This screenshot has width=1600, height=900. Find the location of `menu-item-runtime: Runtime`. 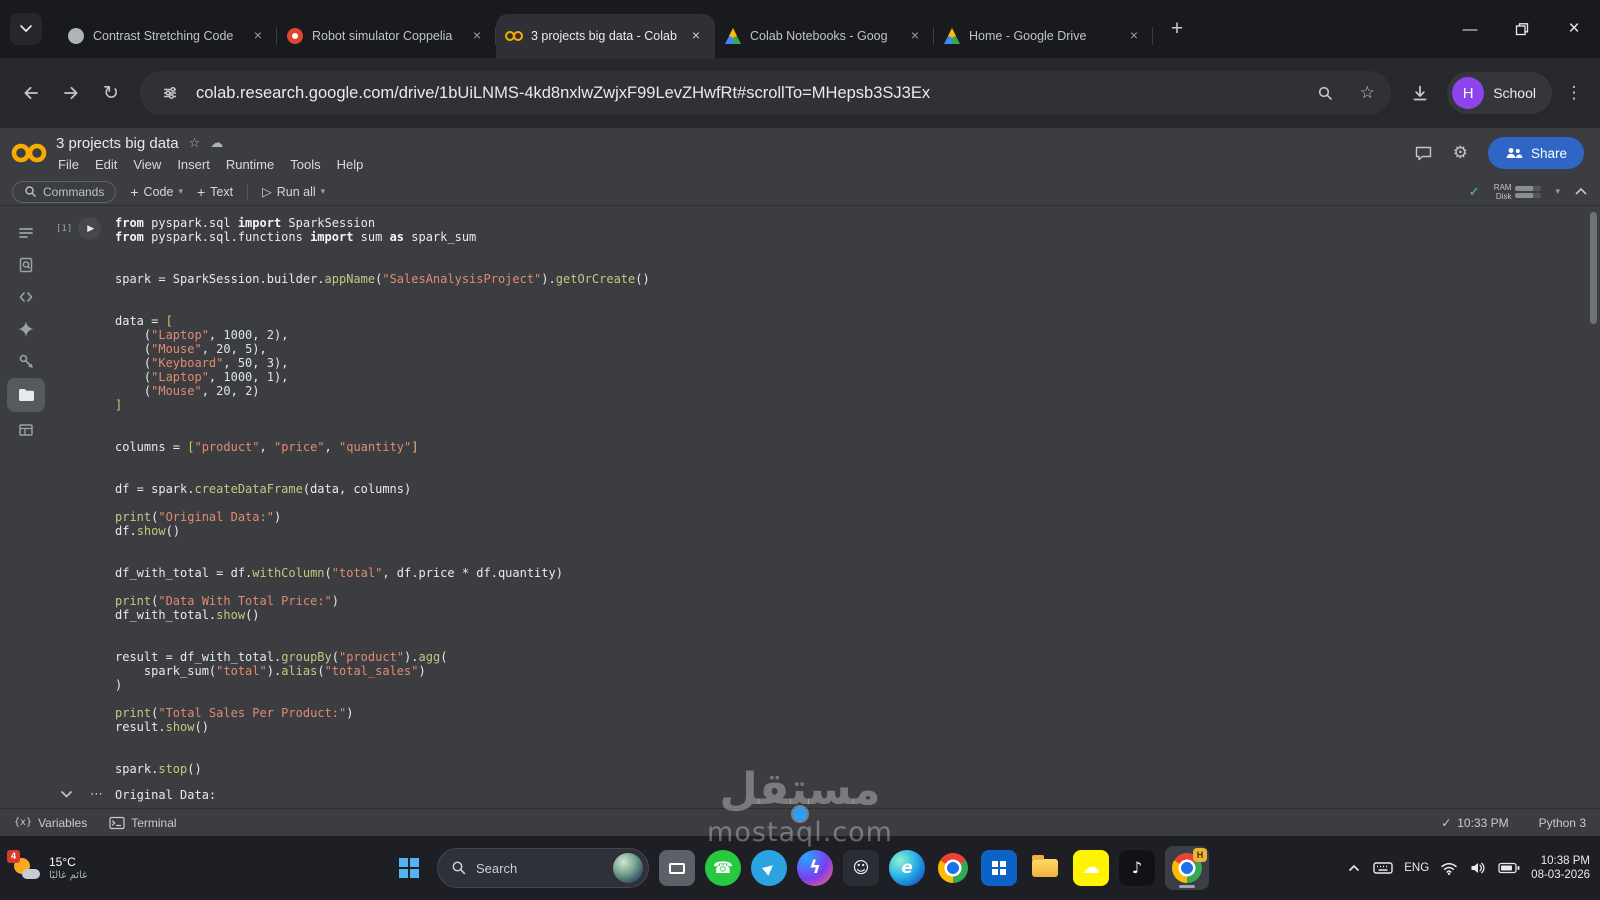

menu-item-runtime: Runtime is located at coordinates (250, 164).